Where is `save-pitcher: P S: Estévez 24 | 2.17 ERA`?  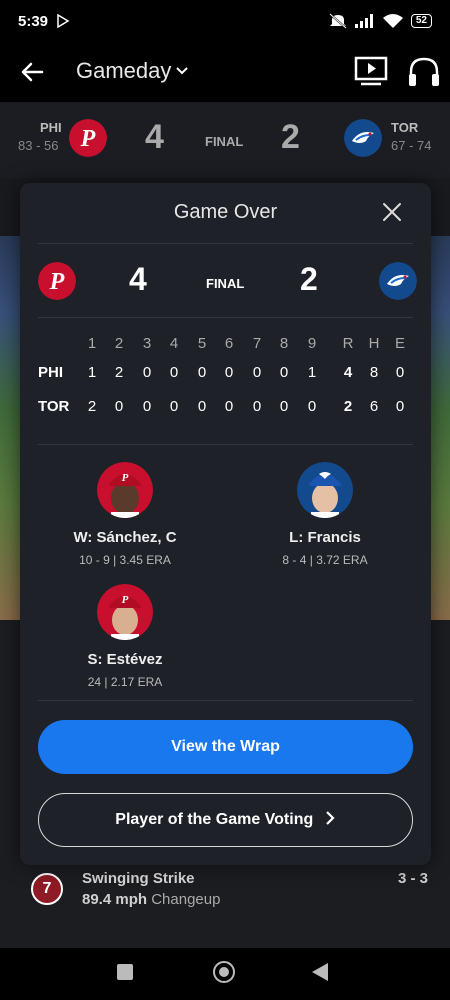 save-pitcher: P S: Estévez 24 | 2.17 ERA is located at coordinates (125, 636).